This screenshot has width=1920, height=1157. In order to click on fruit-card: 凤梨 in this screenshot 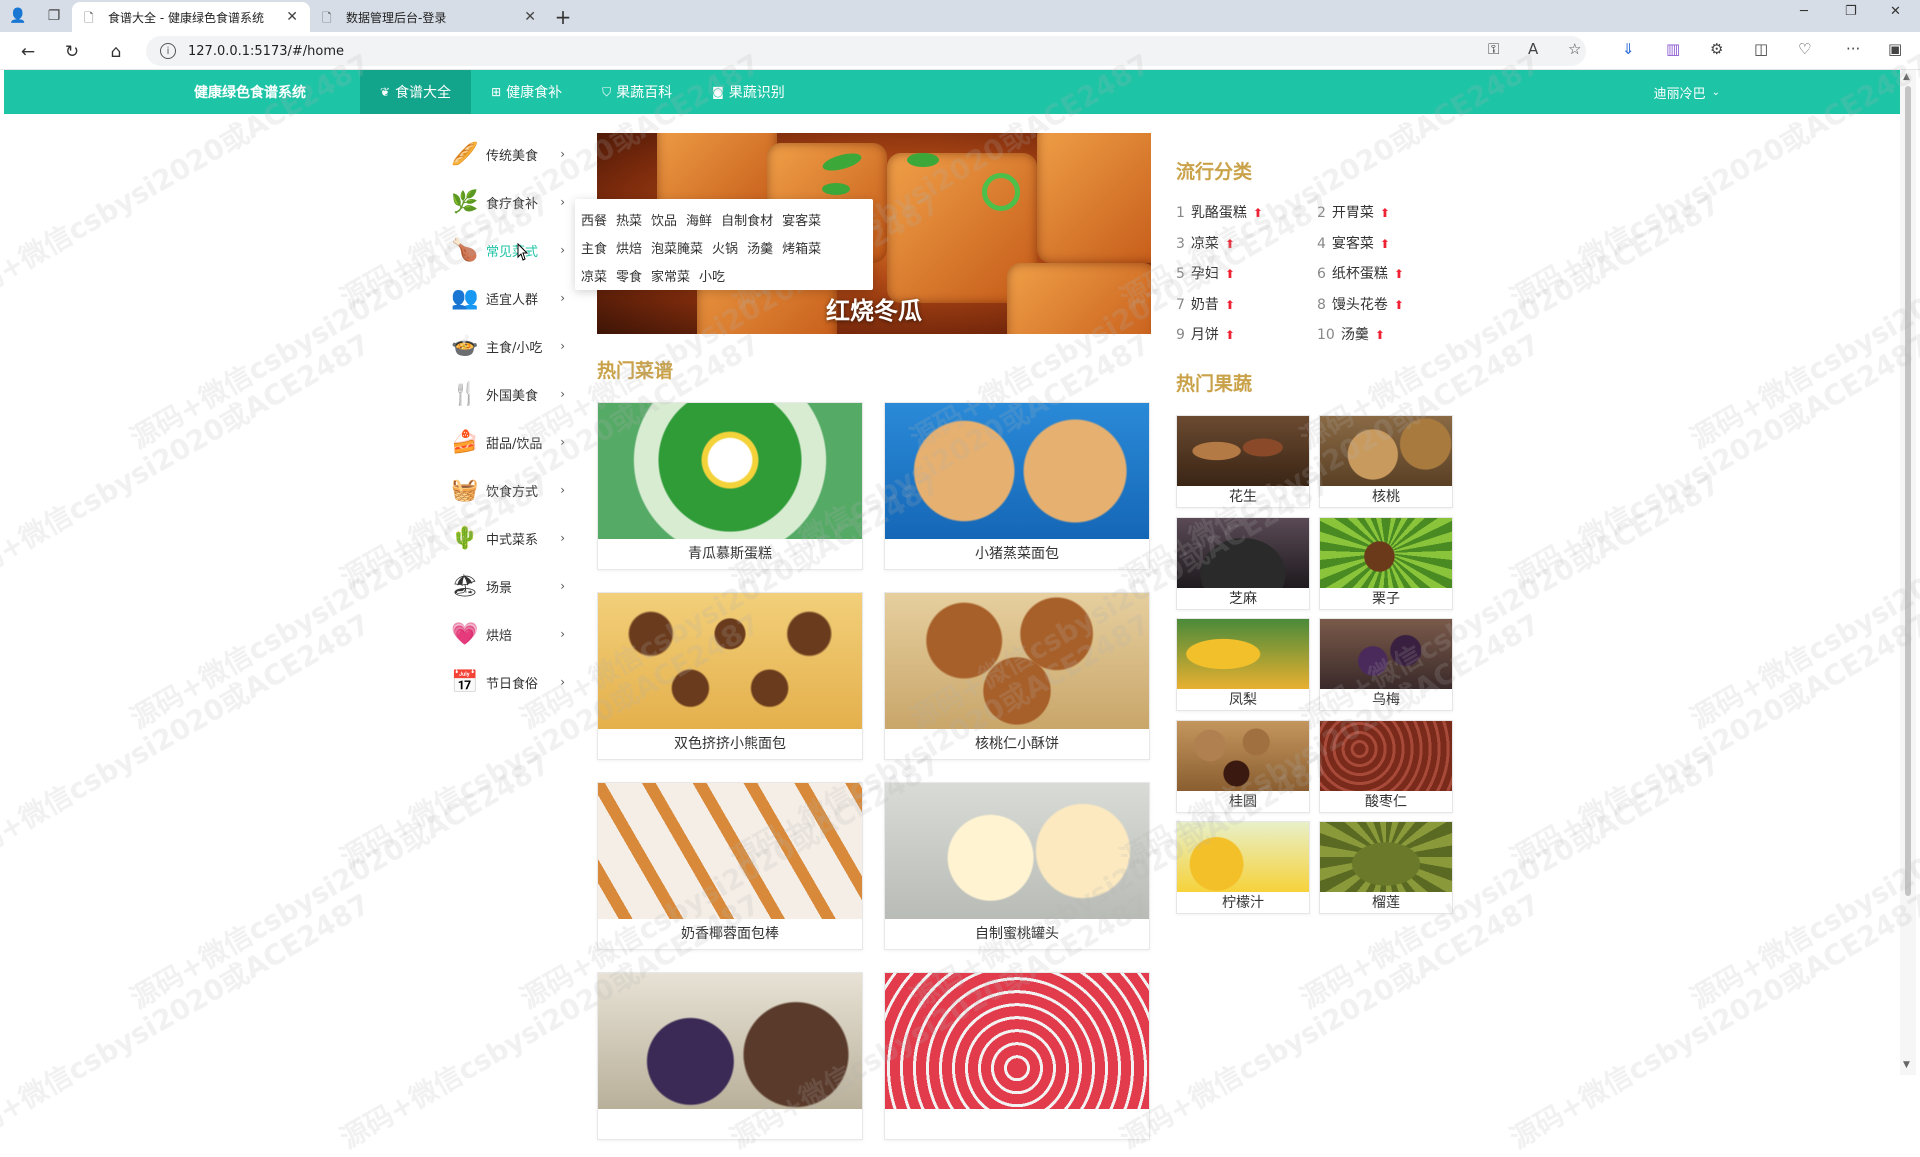, I will do `click(1243, 664)`.